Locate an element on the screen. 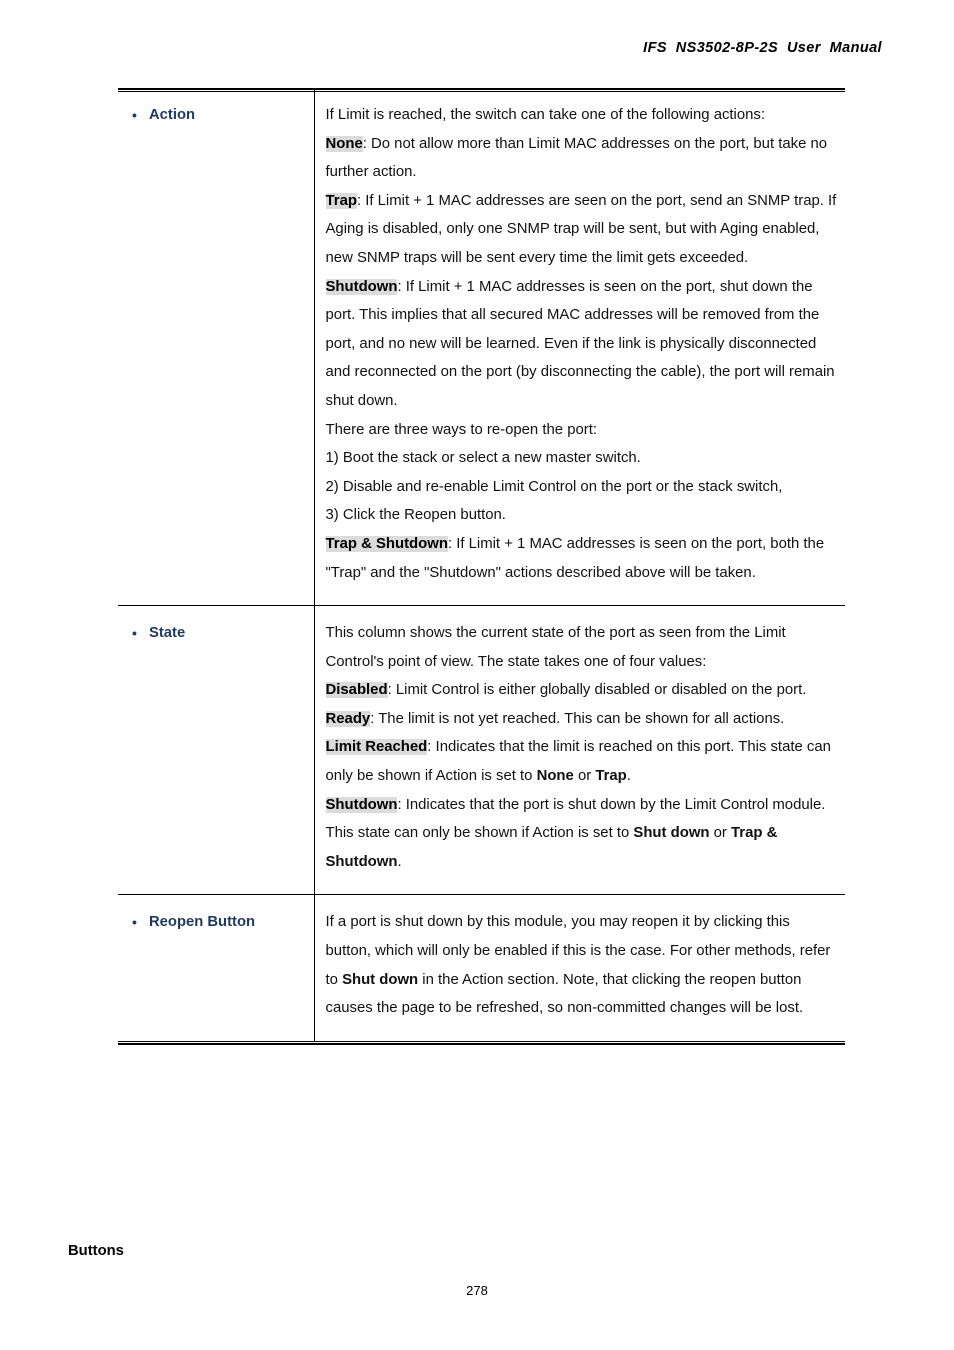 The height and width of the screenshot is (1350, 954). page-number: 278 is located at coordinates (477, 1290).